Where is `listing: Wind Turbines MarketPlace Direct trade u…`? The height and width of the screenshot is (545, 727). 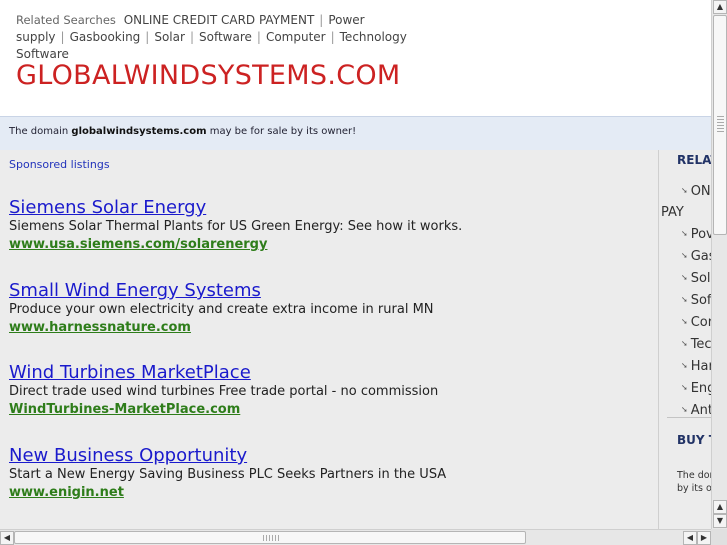
listing: Wind Turbines MarketPlace Direct trade u… is located at coordinates (329, 390).